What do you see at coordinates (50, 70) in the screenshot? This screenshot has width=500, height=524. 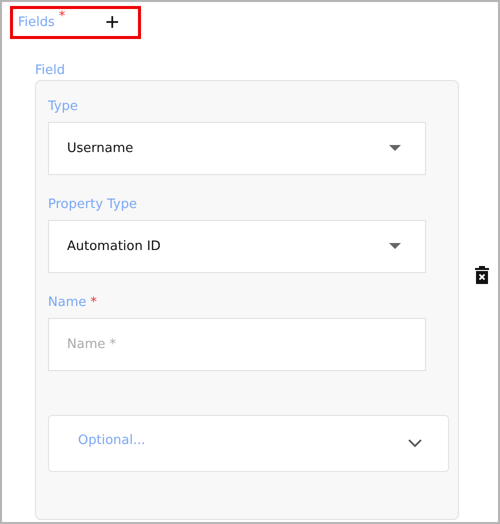 I see `group-title: Field` at bounding box center [50, 70].